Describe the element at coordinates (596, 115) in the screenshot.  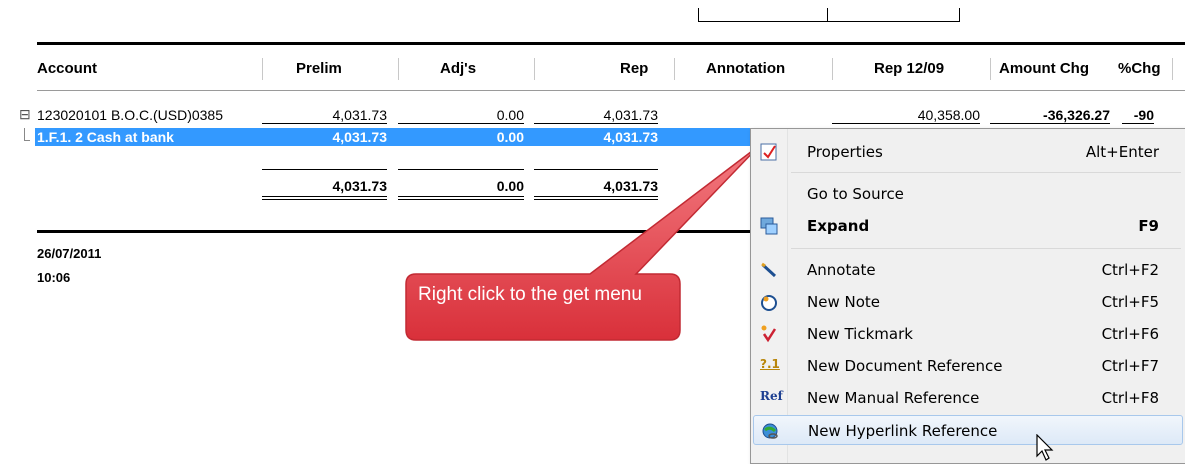
I see `rep-cell: 4,031.73` at that location.